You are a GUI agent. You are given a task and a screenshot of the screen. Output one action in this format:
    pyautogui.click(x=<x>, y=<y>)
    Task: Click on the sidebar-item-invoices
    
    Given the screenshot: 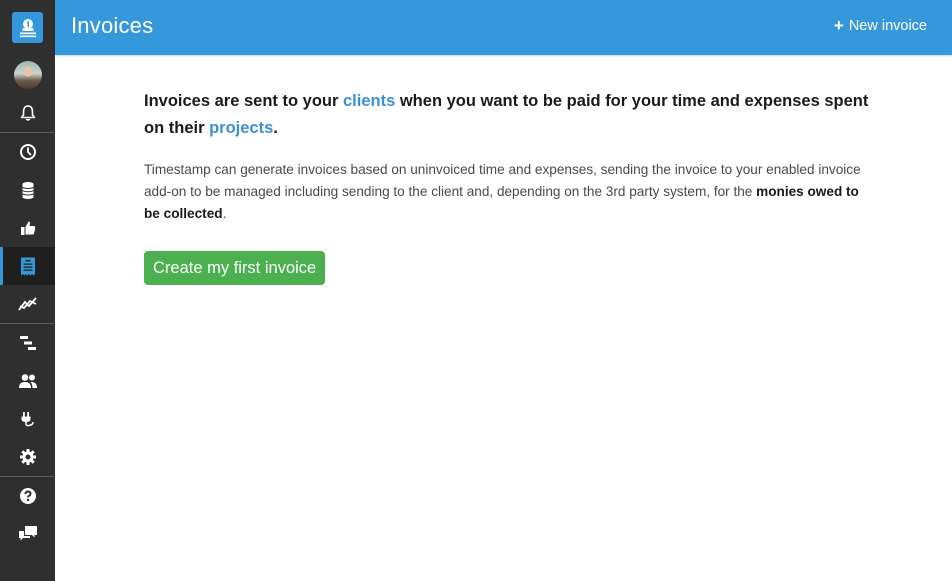 What is the action you would take?
    pyautogui.click(x=27, y=266)
    